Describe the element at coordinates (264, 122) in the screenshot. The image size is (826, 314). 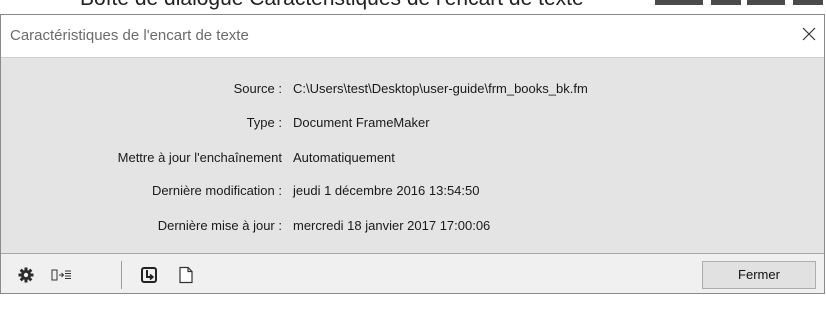
I see `type-label: Type :` at that location.